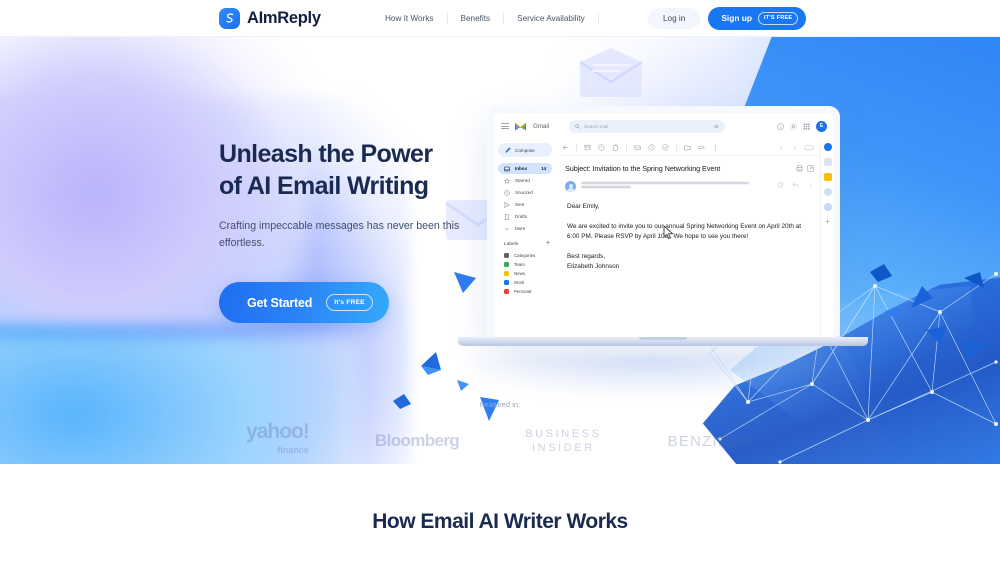  Describe the element at coordinates (821, 126) in the screenshot. I see `gmail-account-avatar: E` at that location.